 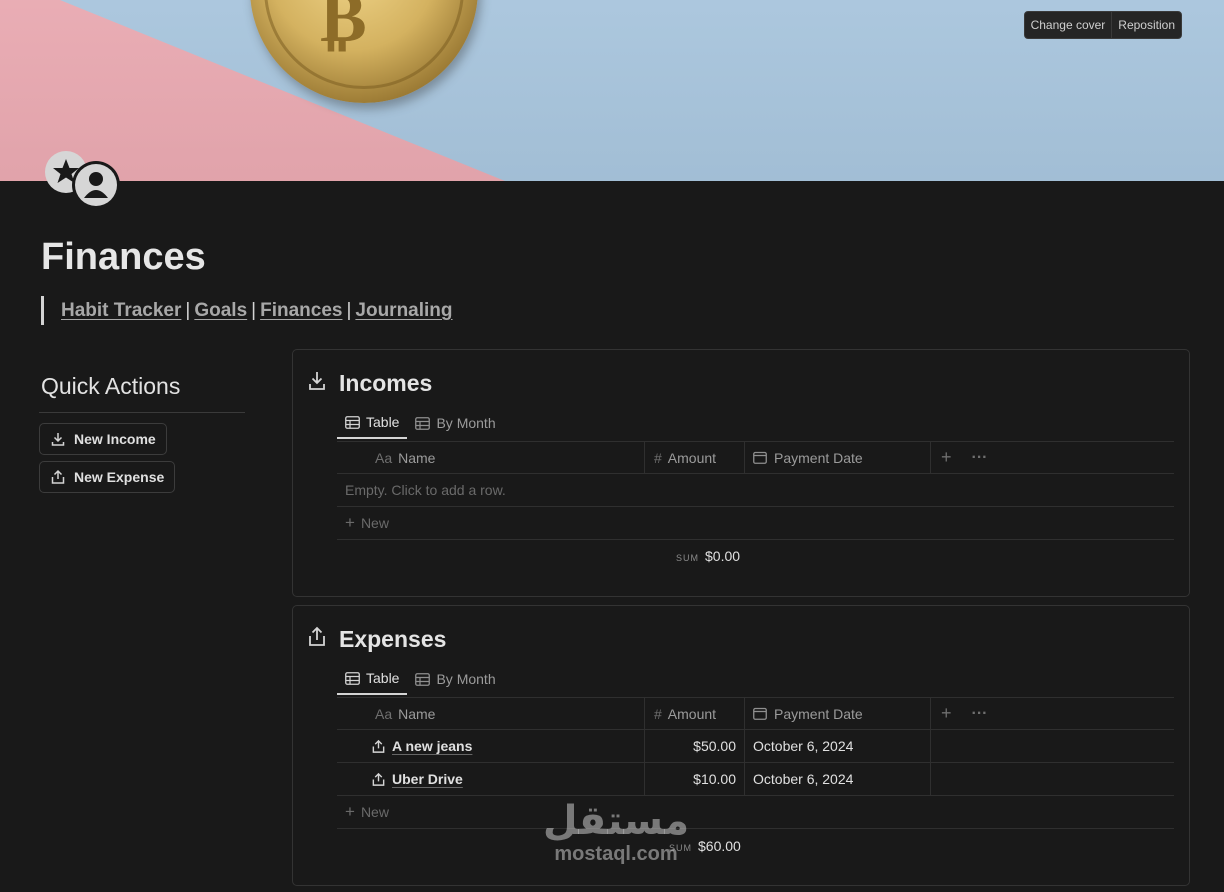 What do you see at coordinates (680, 848) in the screenshot?
I see `sum-label: SUM` at bounding box center [680, 848].